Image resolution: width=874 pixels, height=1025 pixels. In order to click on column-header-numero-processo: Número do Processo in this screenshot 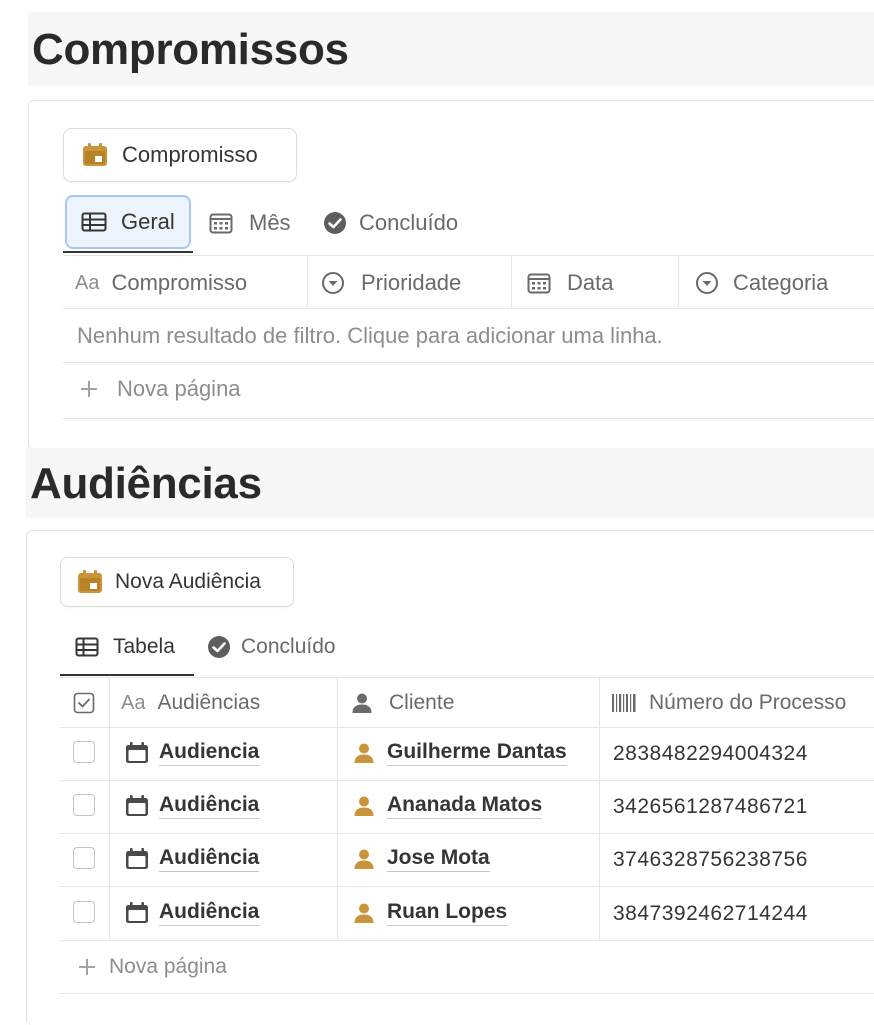, I will do `click(728, 703)`.